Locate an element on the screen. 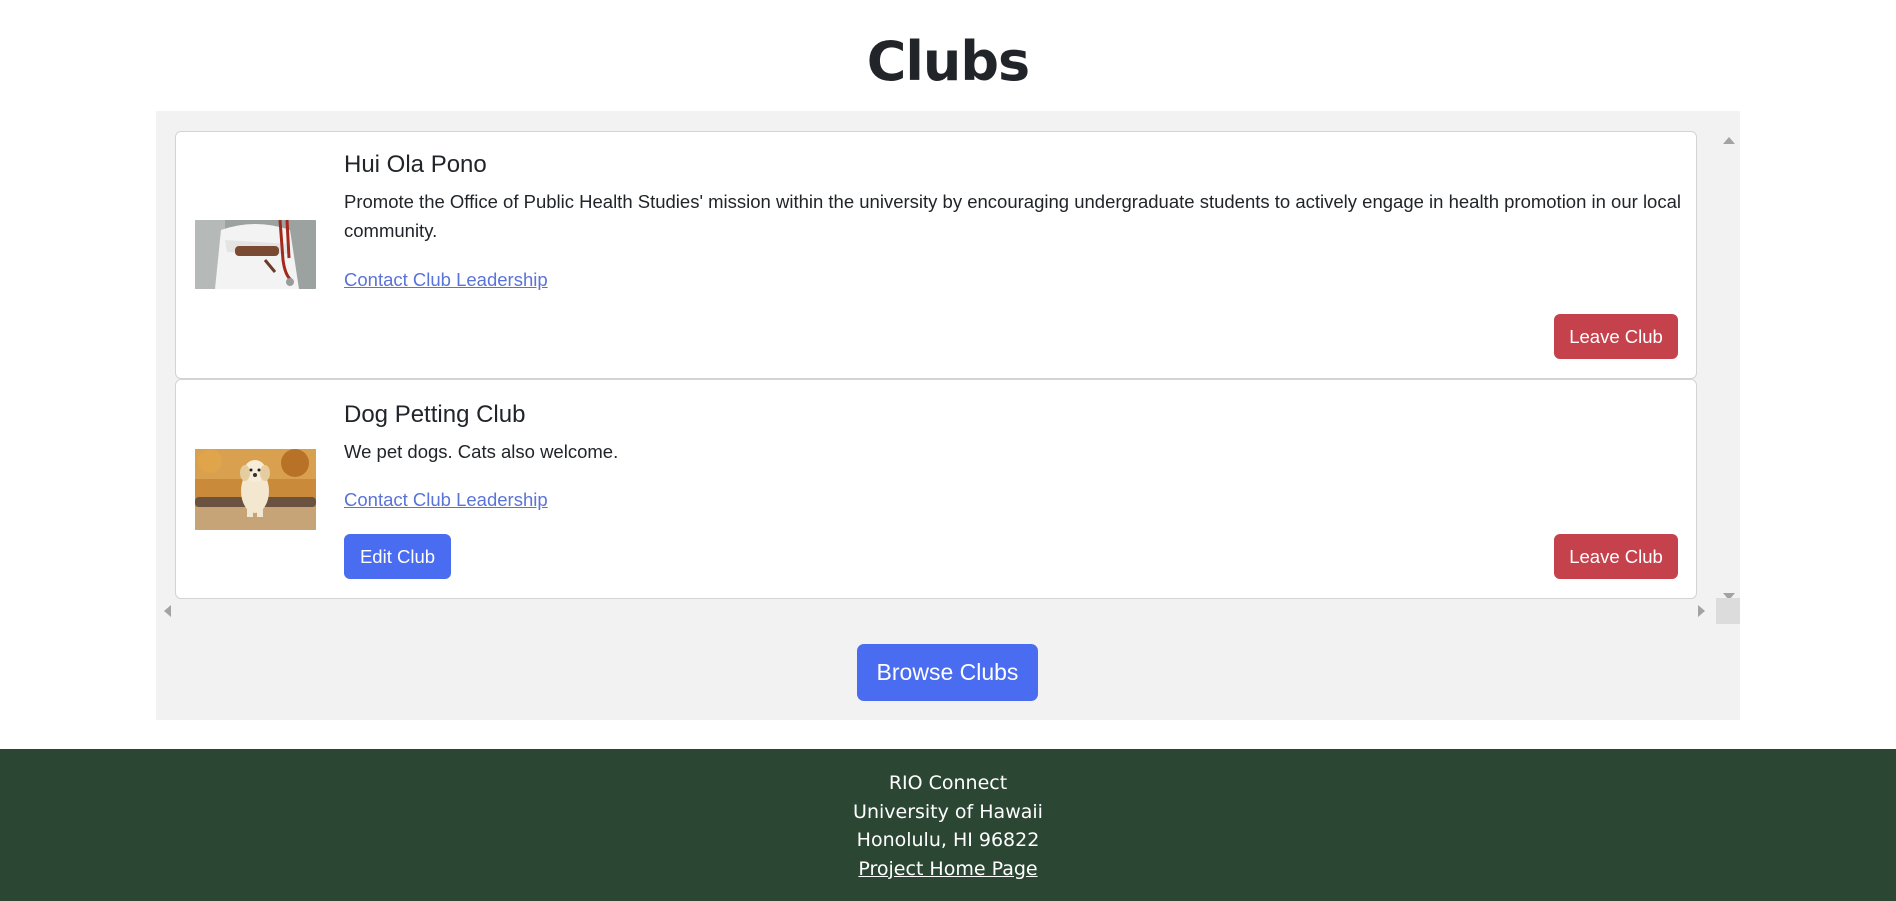 This screenshot has width=1896, height=901. scroll-right-arrow-icon is located at coordinates (1701, 611).